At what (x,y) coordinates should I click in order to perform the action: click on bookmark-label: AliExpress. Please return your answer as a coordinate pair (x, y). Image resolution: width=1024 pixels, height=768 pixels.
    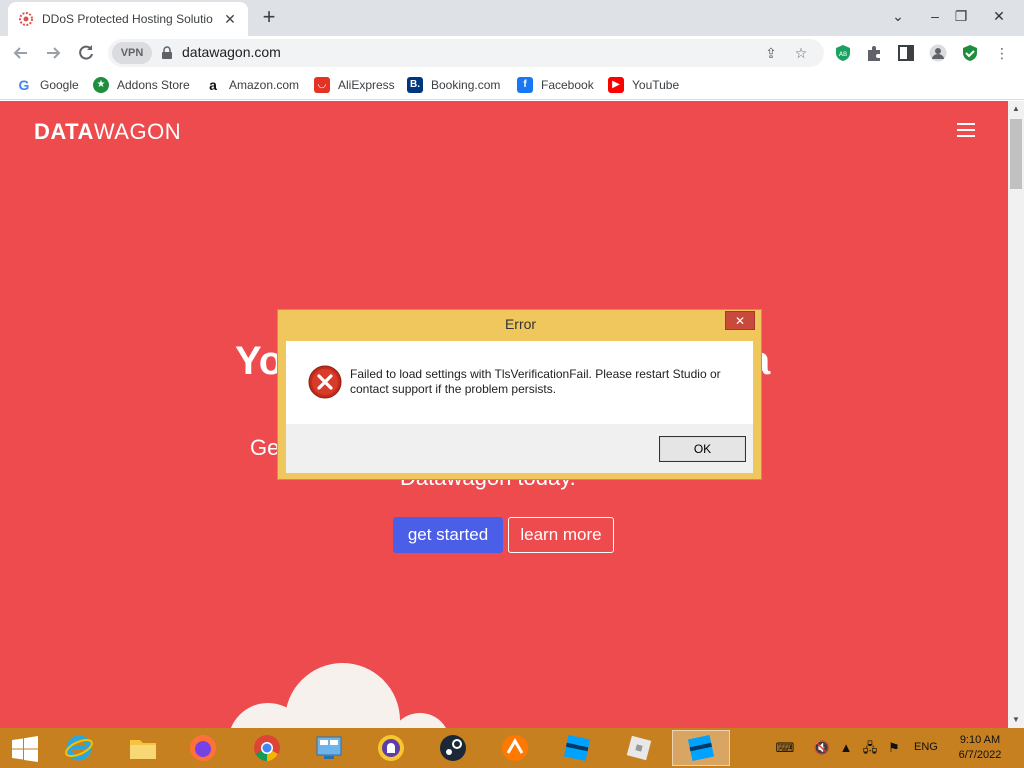
    Looking at the image, I should click on (366, 85).